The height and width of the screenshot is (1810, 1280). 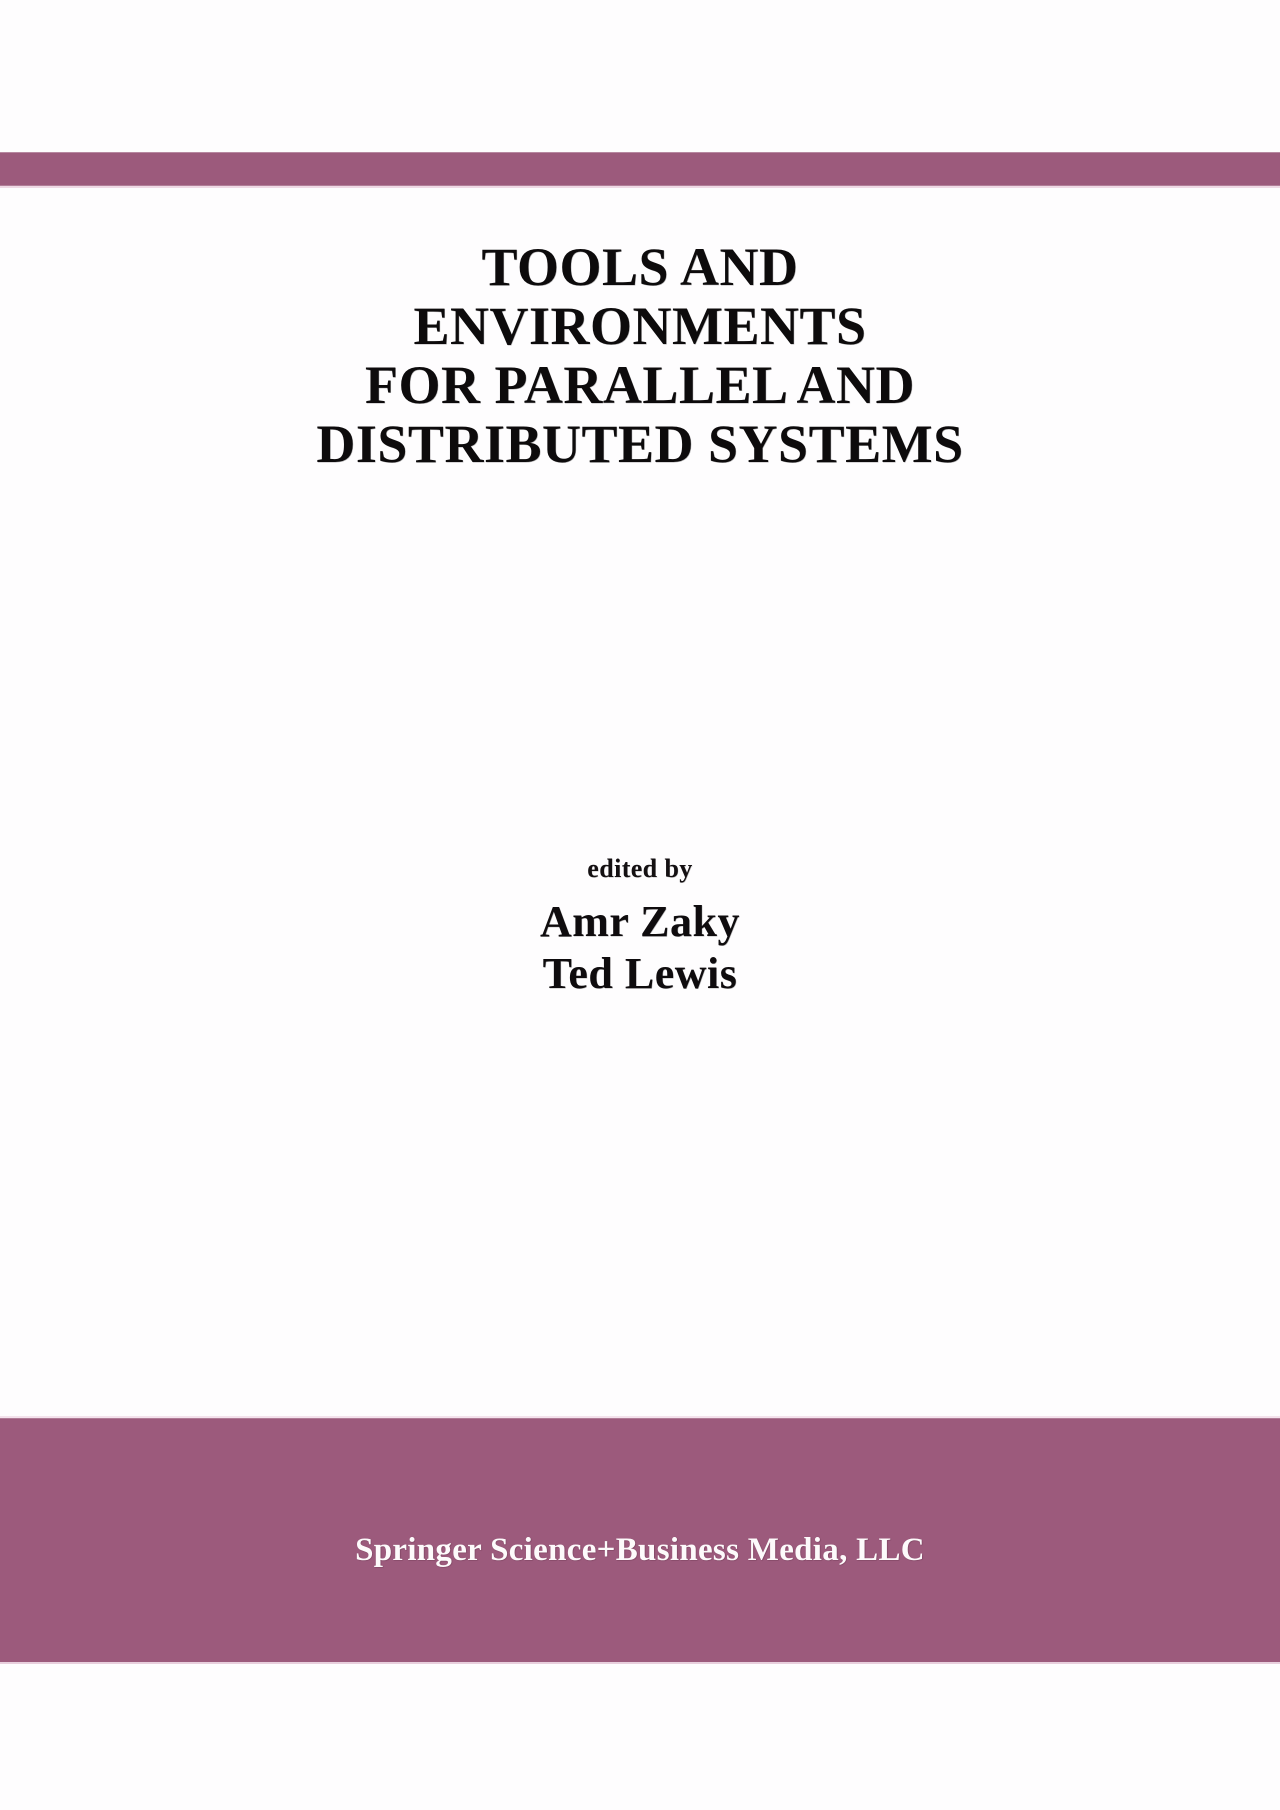 I want to click on title-line-2: ENVIRONMENTS, so click(x=640, y=326).